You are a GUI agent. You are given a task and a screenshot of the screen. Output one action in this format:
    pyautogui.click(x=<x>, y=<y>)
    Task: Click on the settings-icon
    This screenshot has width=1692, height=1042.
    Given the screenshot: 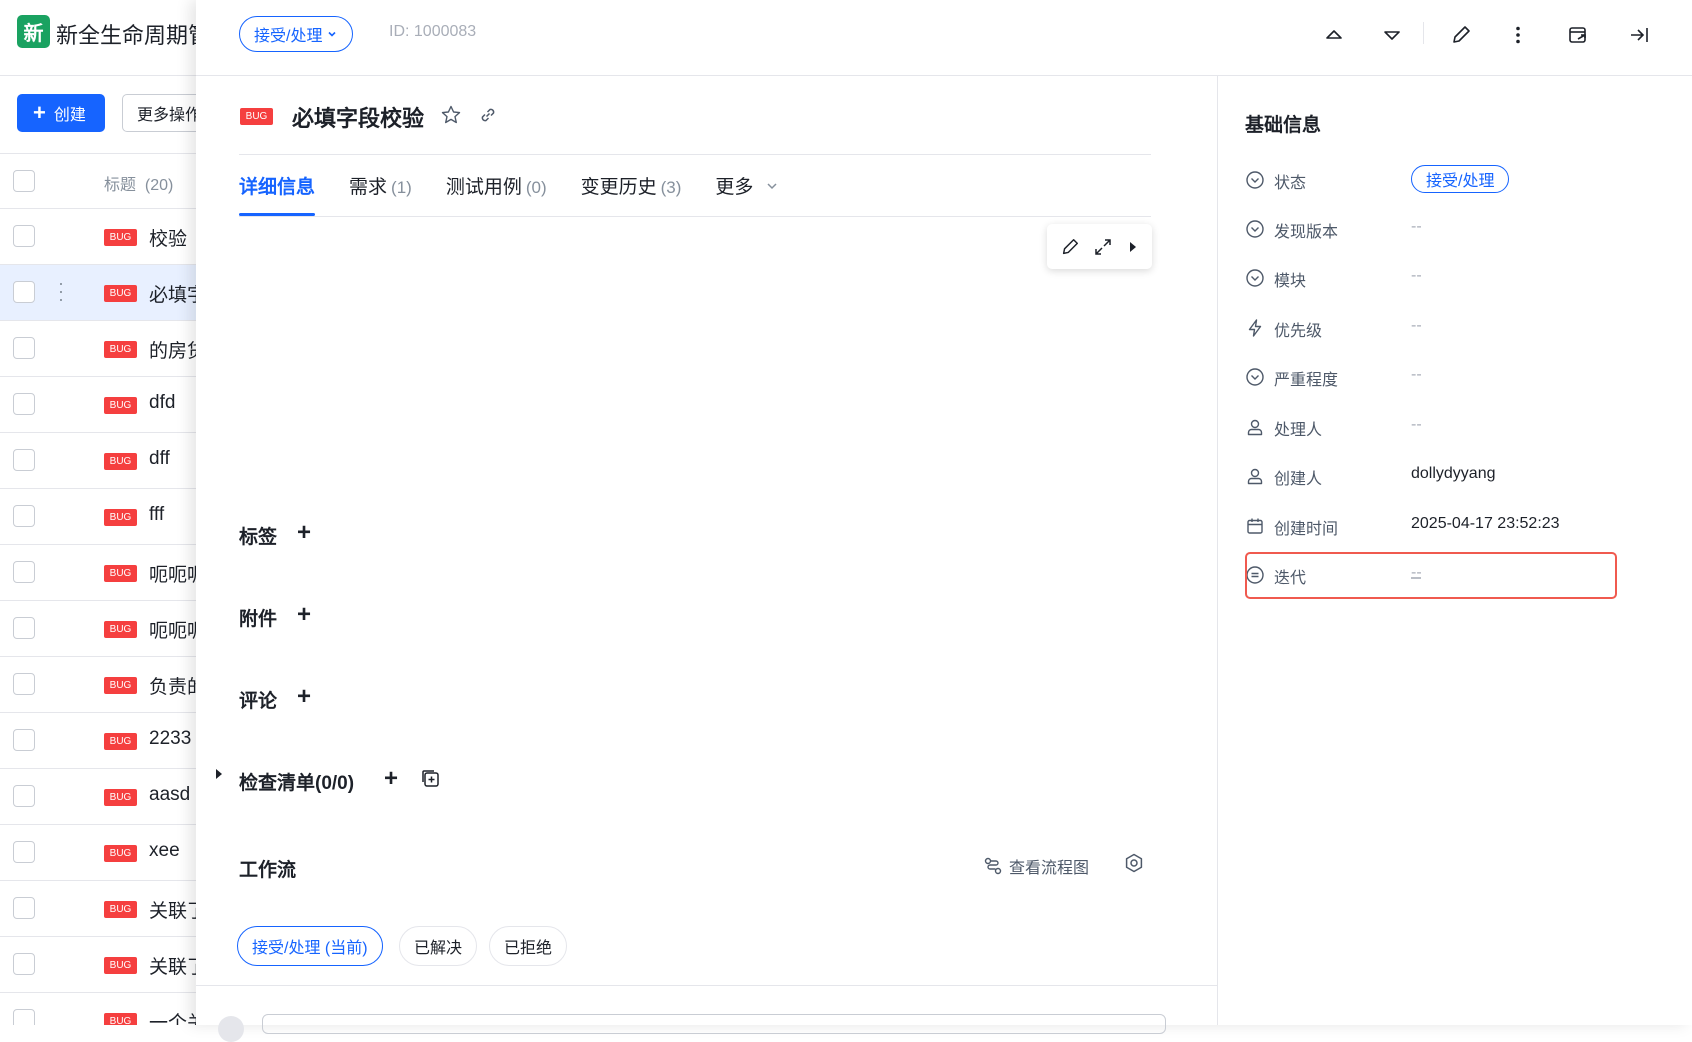 What is the action you would take?
    pyautogui.click(x=1134, y=863)
    